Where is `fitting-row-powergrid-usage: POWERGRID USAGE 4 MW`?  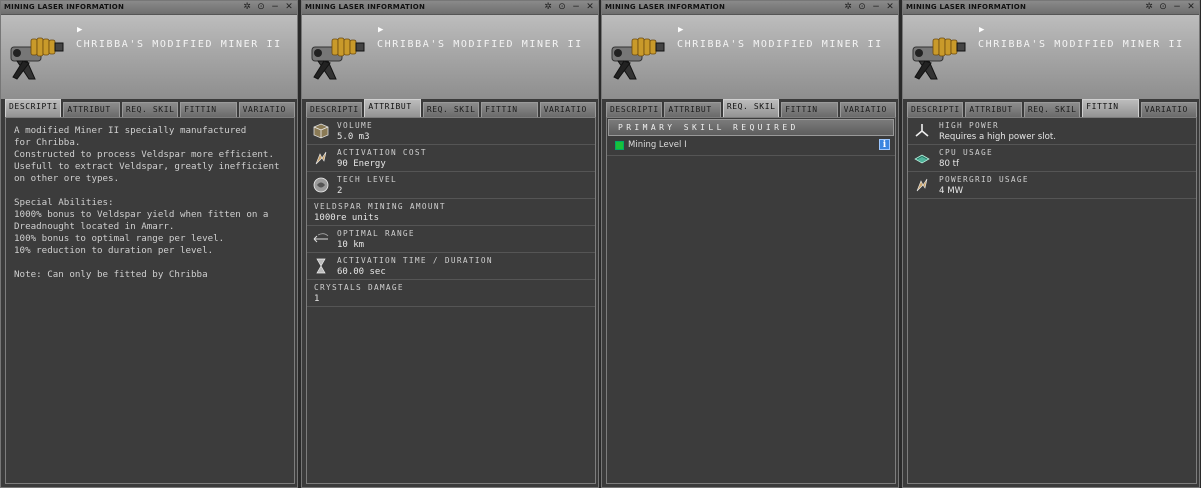
fitting-row-powergrid-usage: POWERGRID USAGE 4 MW is located at coordinates (1052, 185).